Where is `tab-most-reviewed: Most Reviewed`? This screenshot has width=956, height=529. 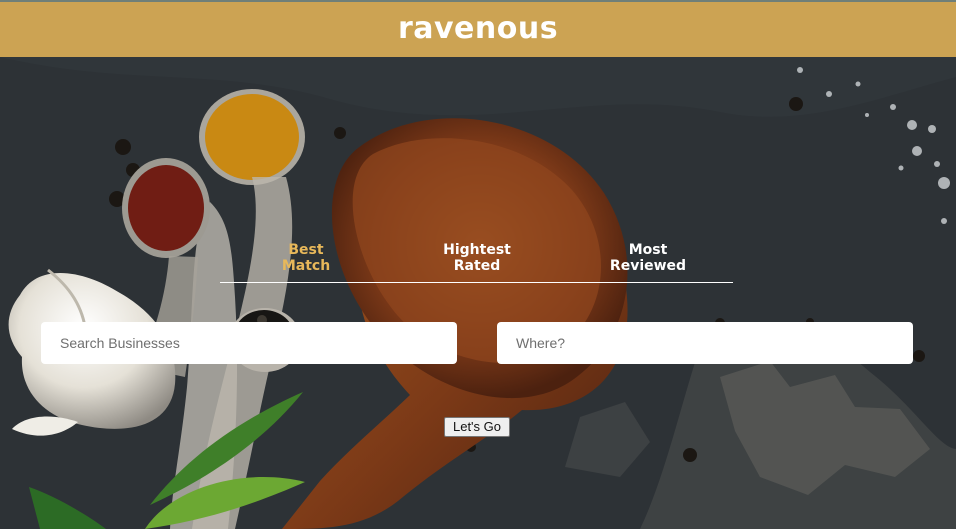
tab-most-reviewed: Most Reviewed is located at coordinates (648, 259).